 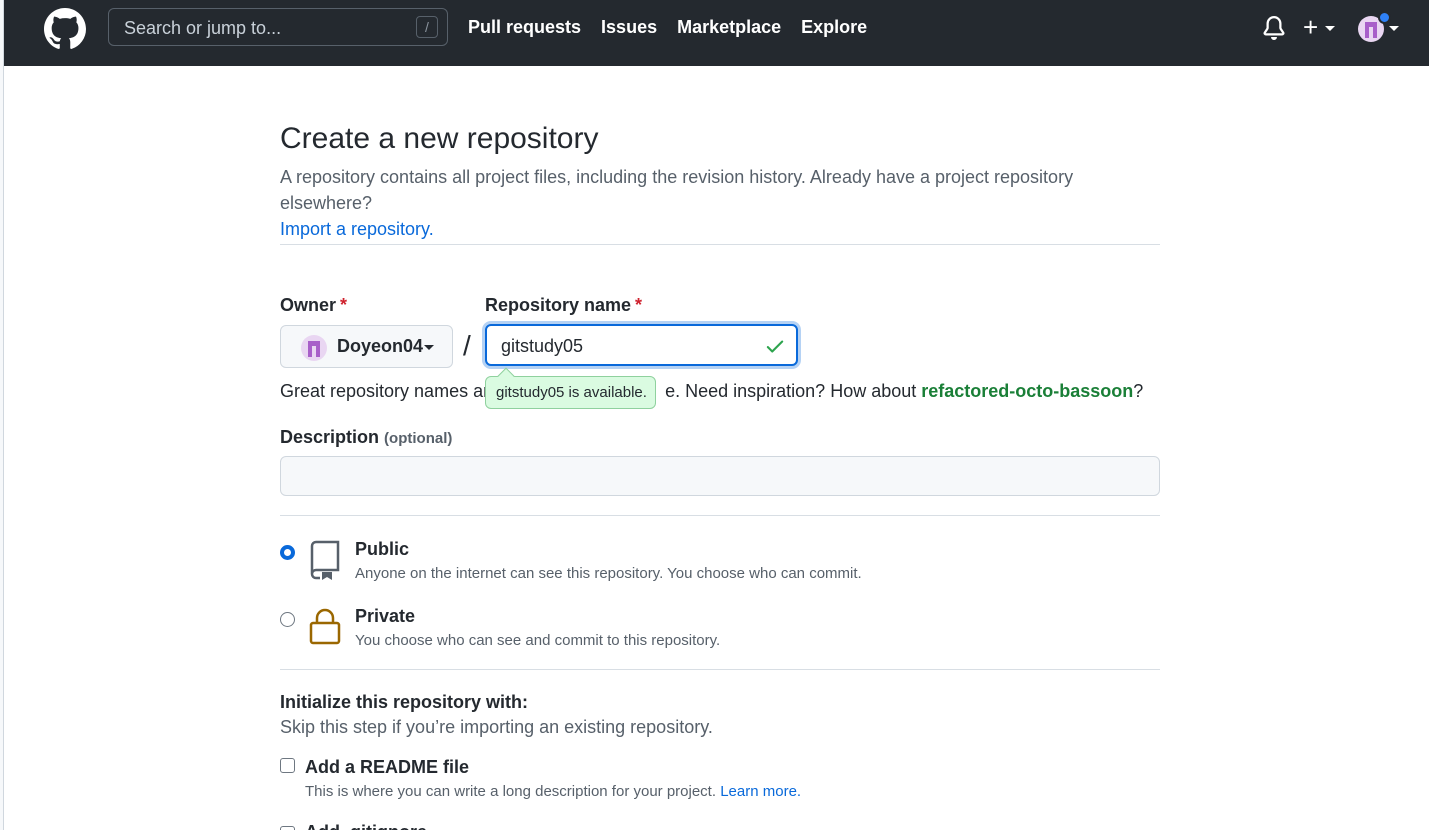 What do you see at coordinates (641, 345) in the screenshot?
I see `repo-name-input: gitstudy05` at bounding box center [641, 345].